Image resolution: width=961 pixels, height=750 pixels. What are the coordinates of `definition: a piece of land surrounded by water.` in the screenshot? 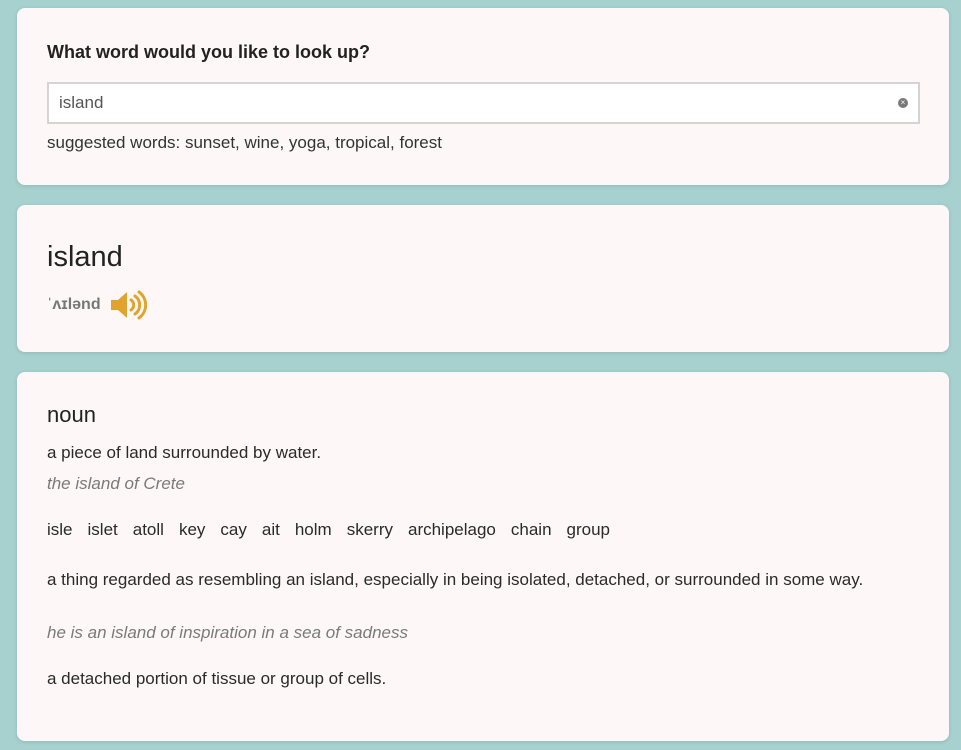 It's located at (184, 452).